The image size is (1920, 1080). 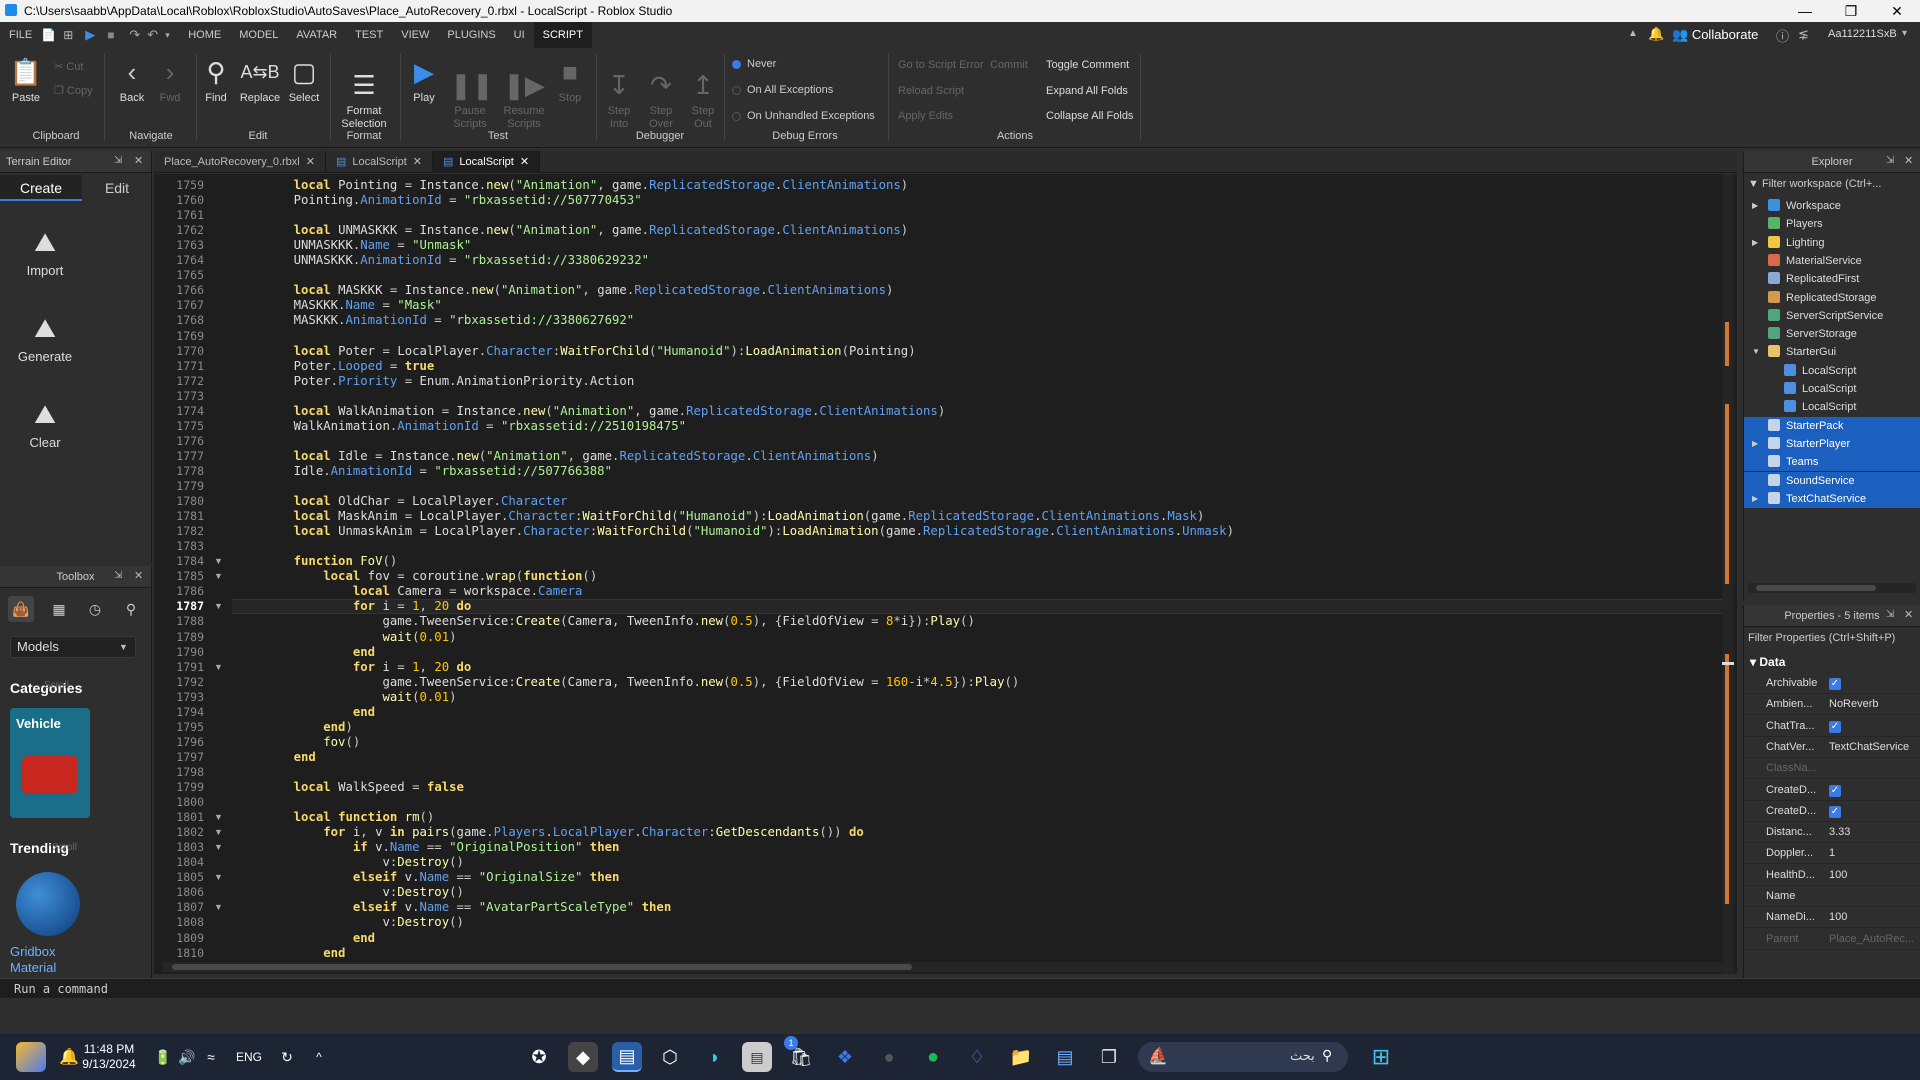 I want to click on find-button: ⚲ Find, so click(x=216, y=80).